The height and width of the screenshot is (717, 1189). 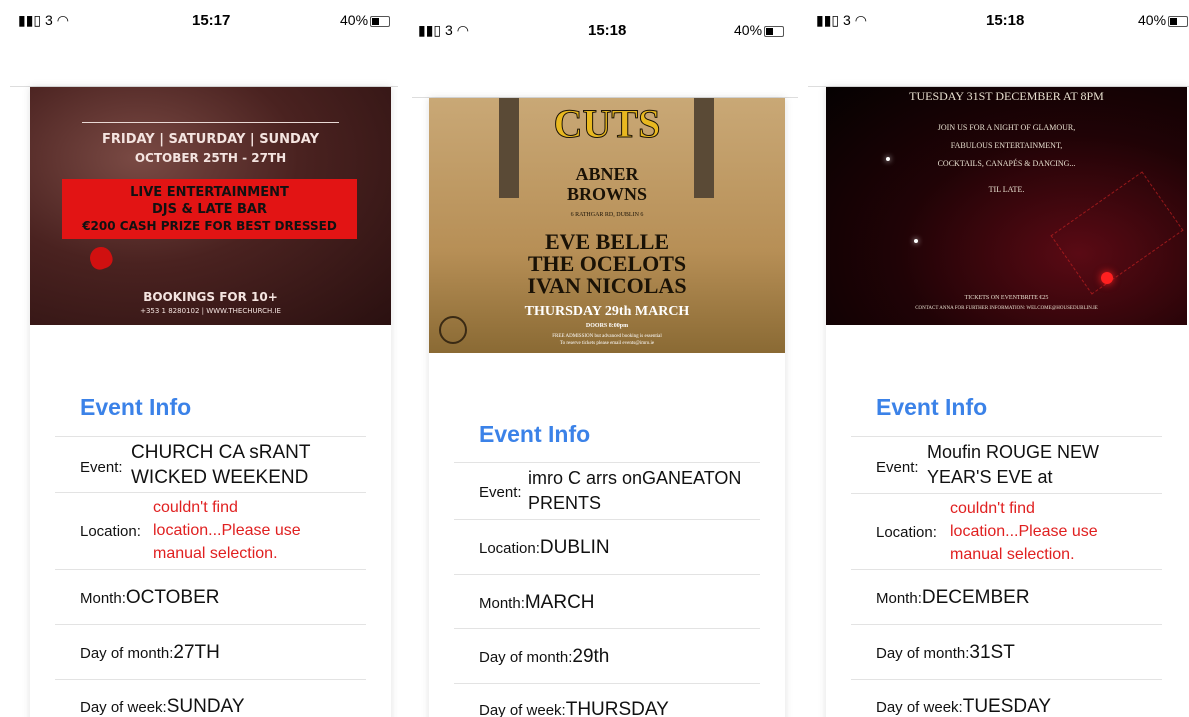 What do you see at coordinates (574, 547) in the screenshot?
I see `location-value: DUBLIN` at bounding box center [574, 547].